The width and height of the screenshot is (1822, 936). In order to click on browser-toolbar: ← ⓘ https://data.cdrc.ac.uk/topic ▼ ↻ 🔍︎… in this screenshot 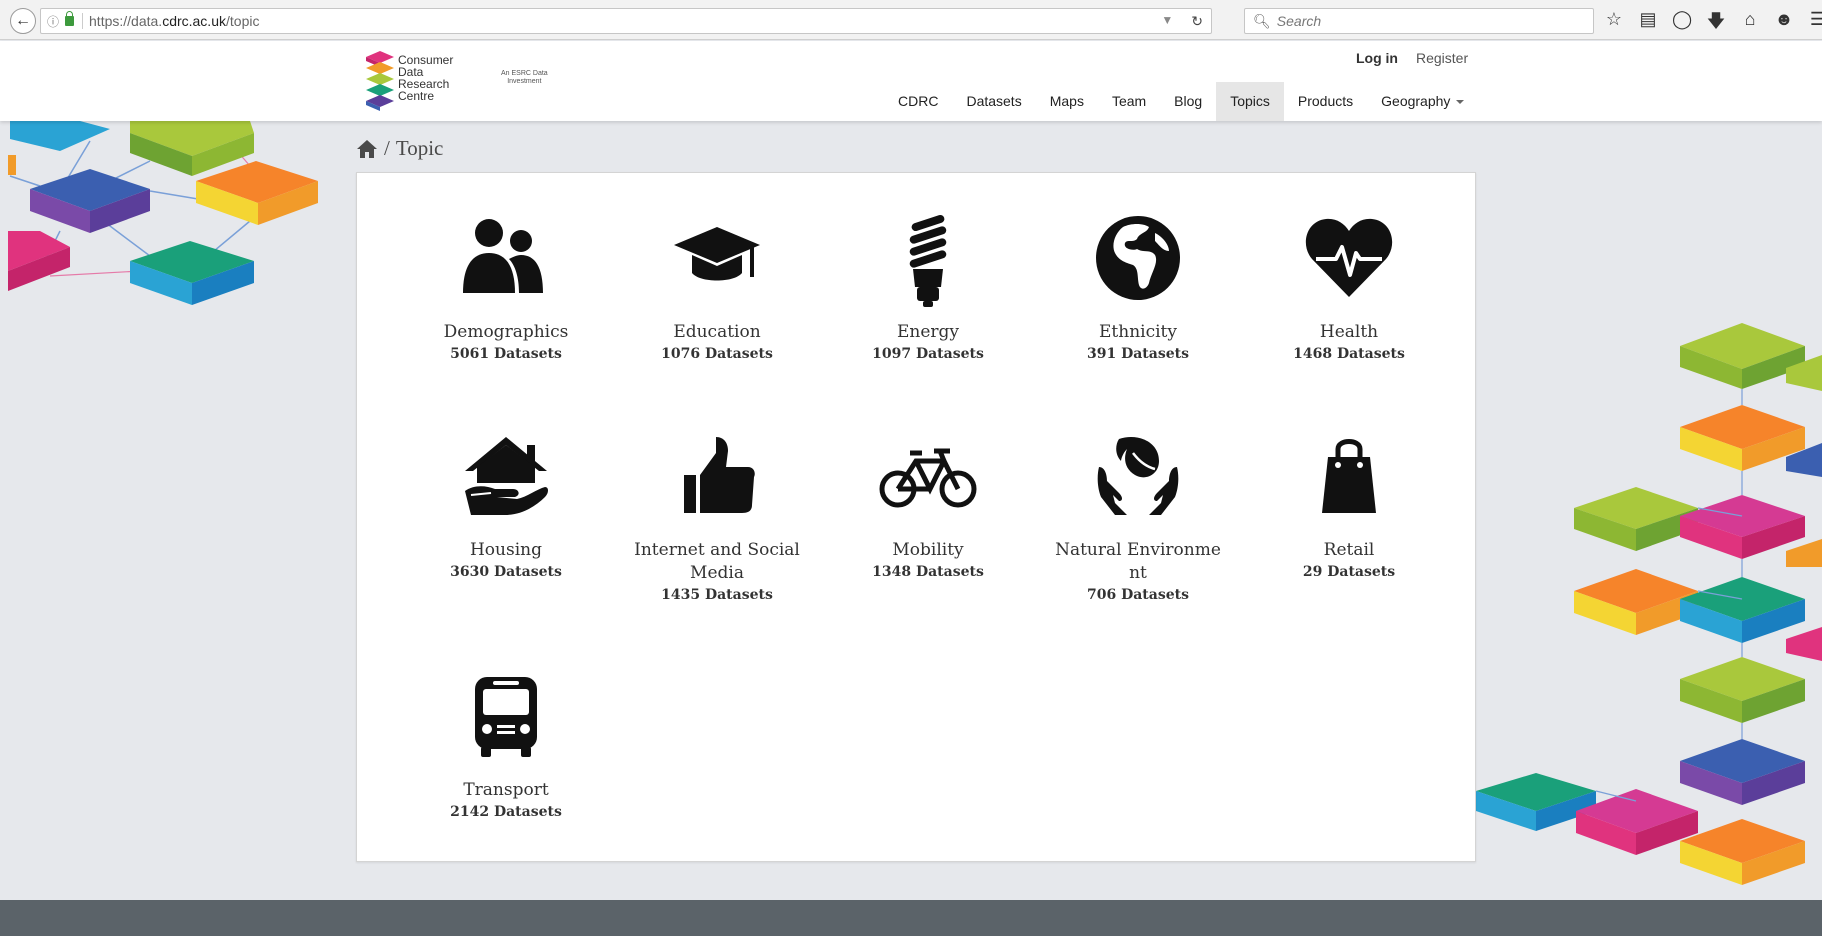, I will do `click(911, 20)`.